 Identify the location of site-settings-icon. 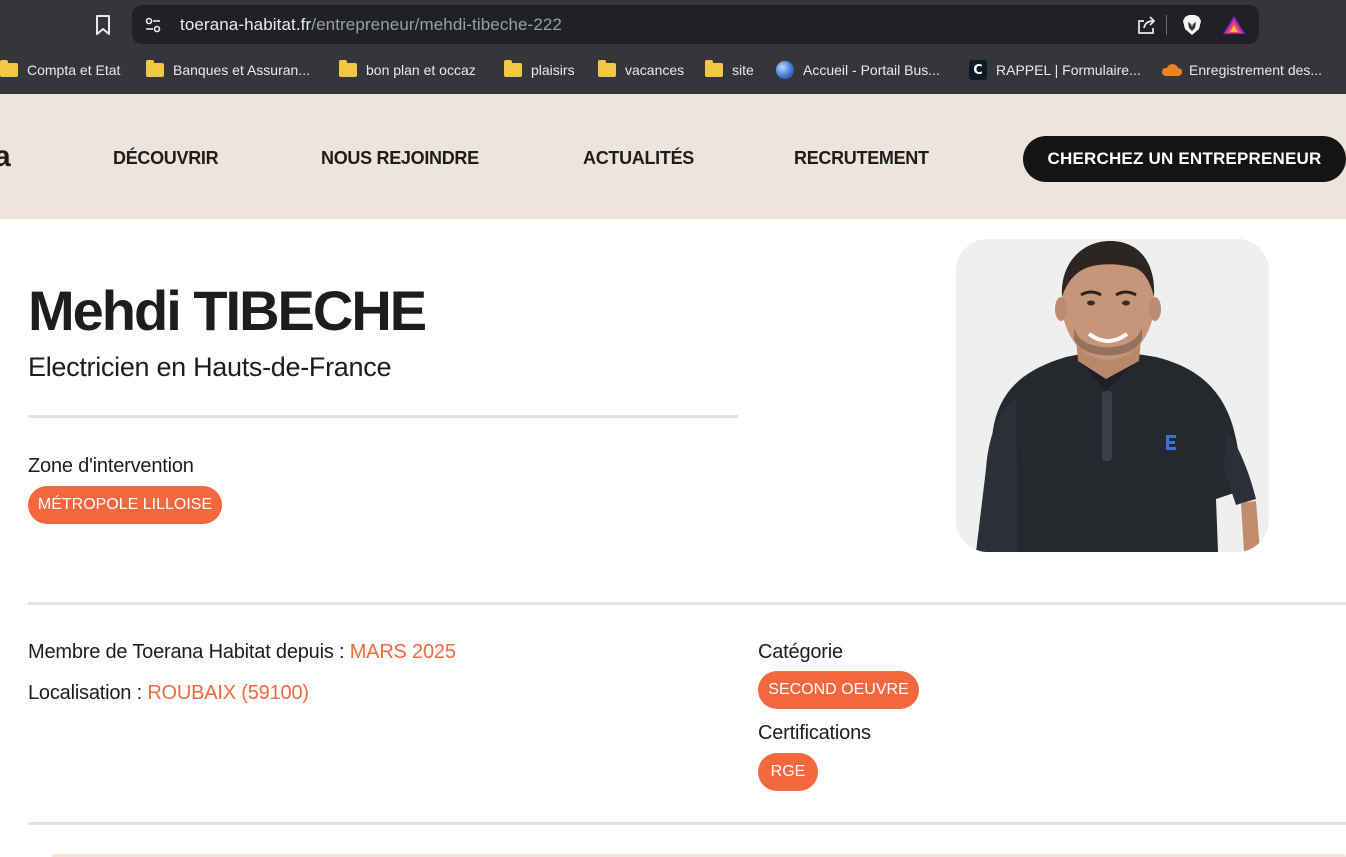
(153, 25).